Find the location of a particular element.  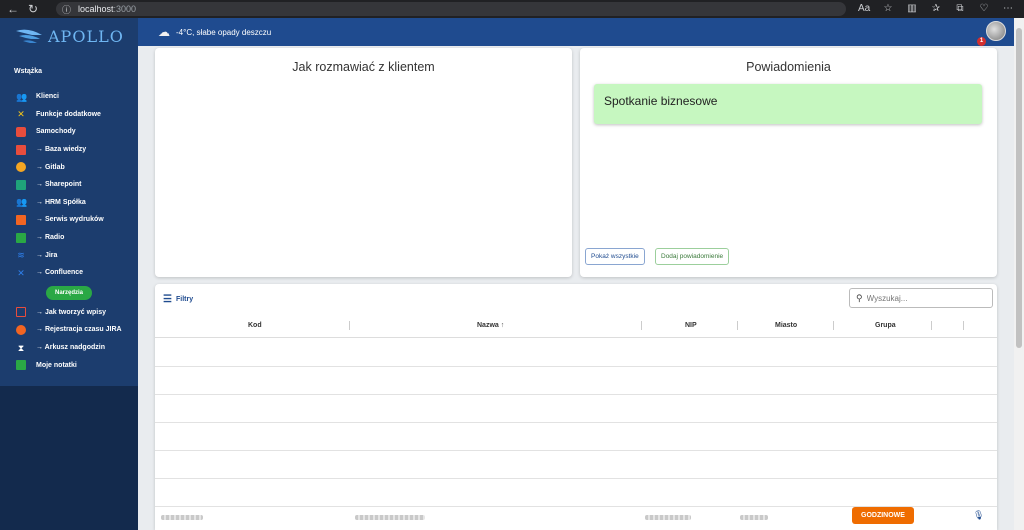

sidebar-item-funkcje: ✕ Funkcje dodatkowe is located at coordinates (69, 115).